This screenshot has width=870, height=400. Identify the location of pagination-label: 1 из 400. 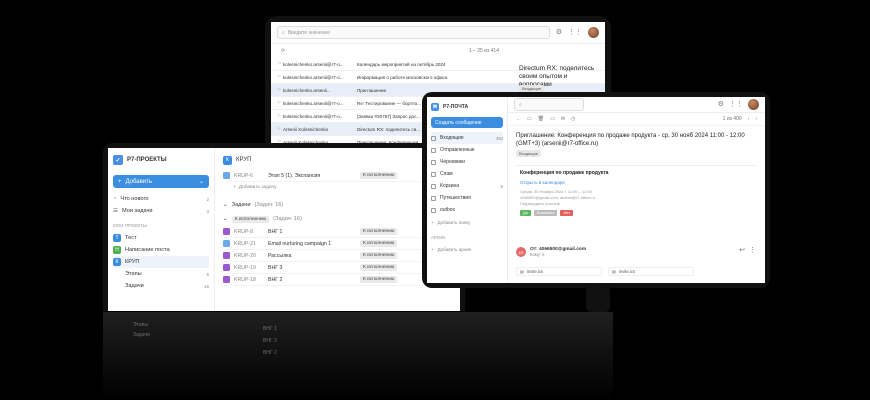
(732, 119).